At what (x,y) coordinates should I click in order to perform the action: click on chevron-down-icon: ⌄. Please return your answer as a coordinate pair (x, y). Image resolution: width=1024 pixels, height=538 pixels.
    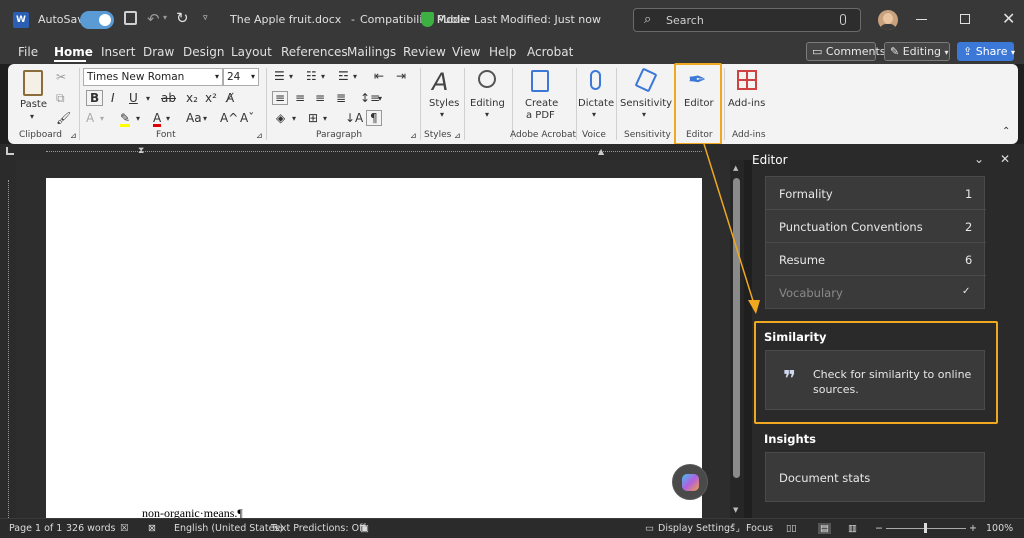
    Looking at the image, I should click on (979, 159).